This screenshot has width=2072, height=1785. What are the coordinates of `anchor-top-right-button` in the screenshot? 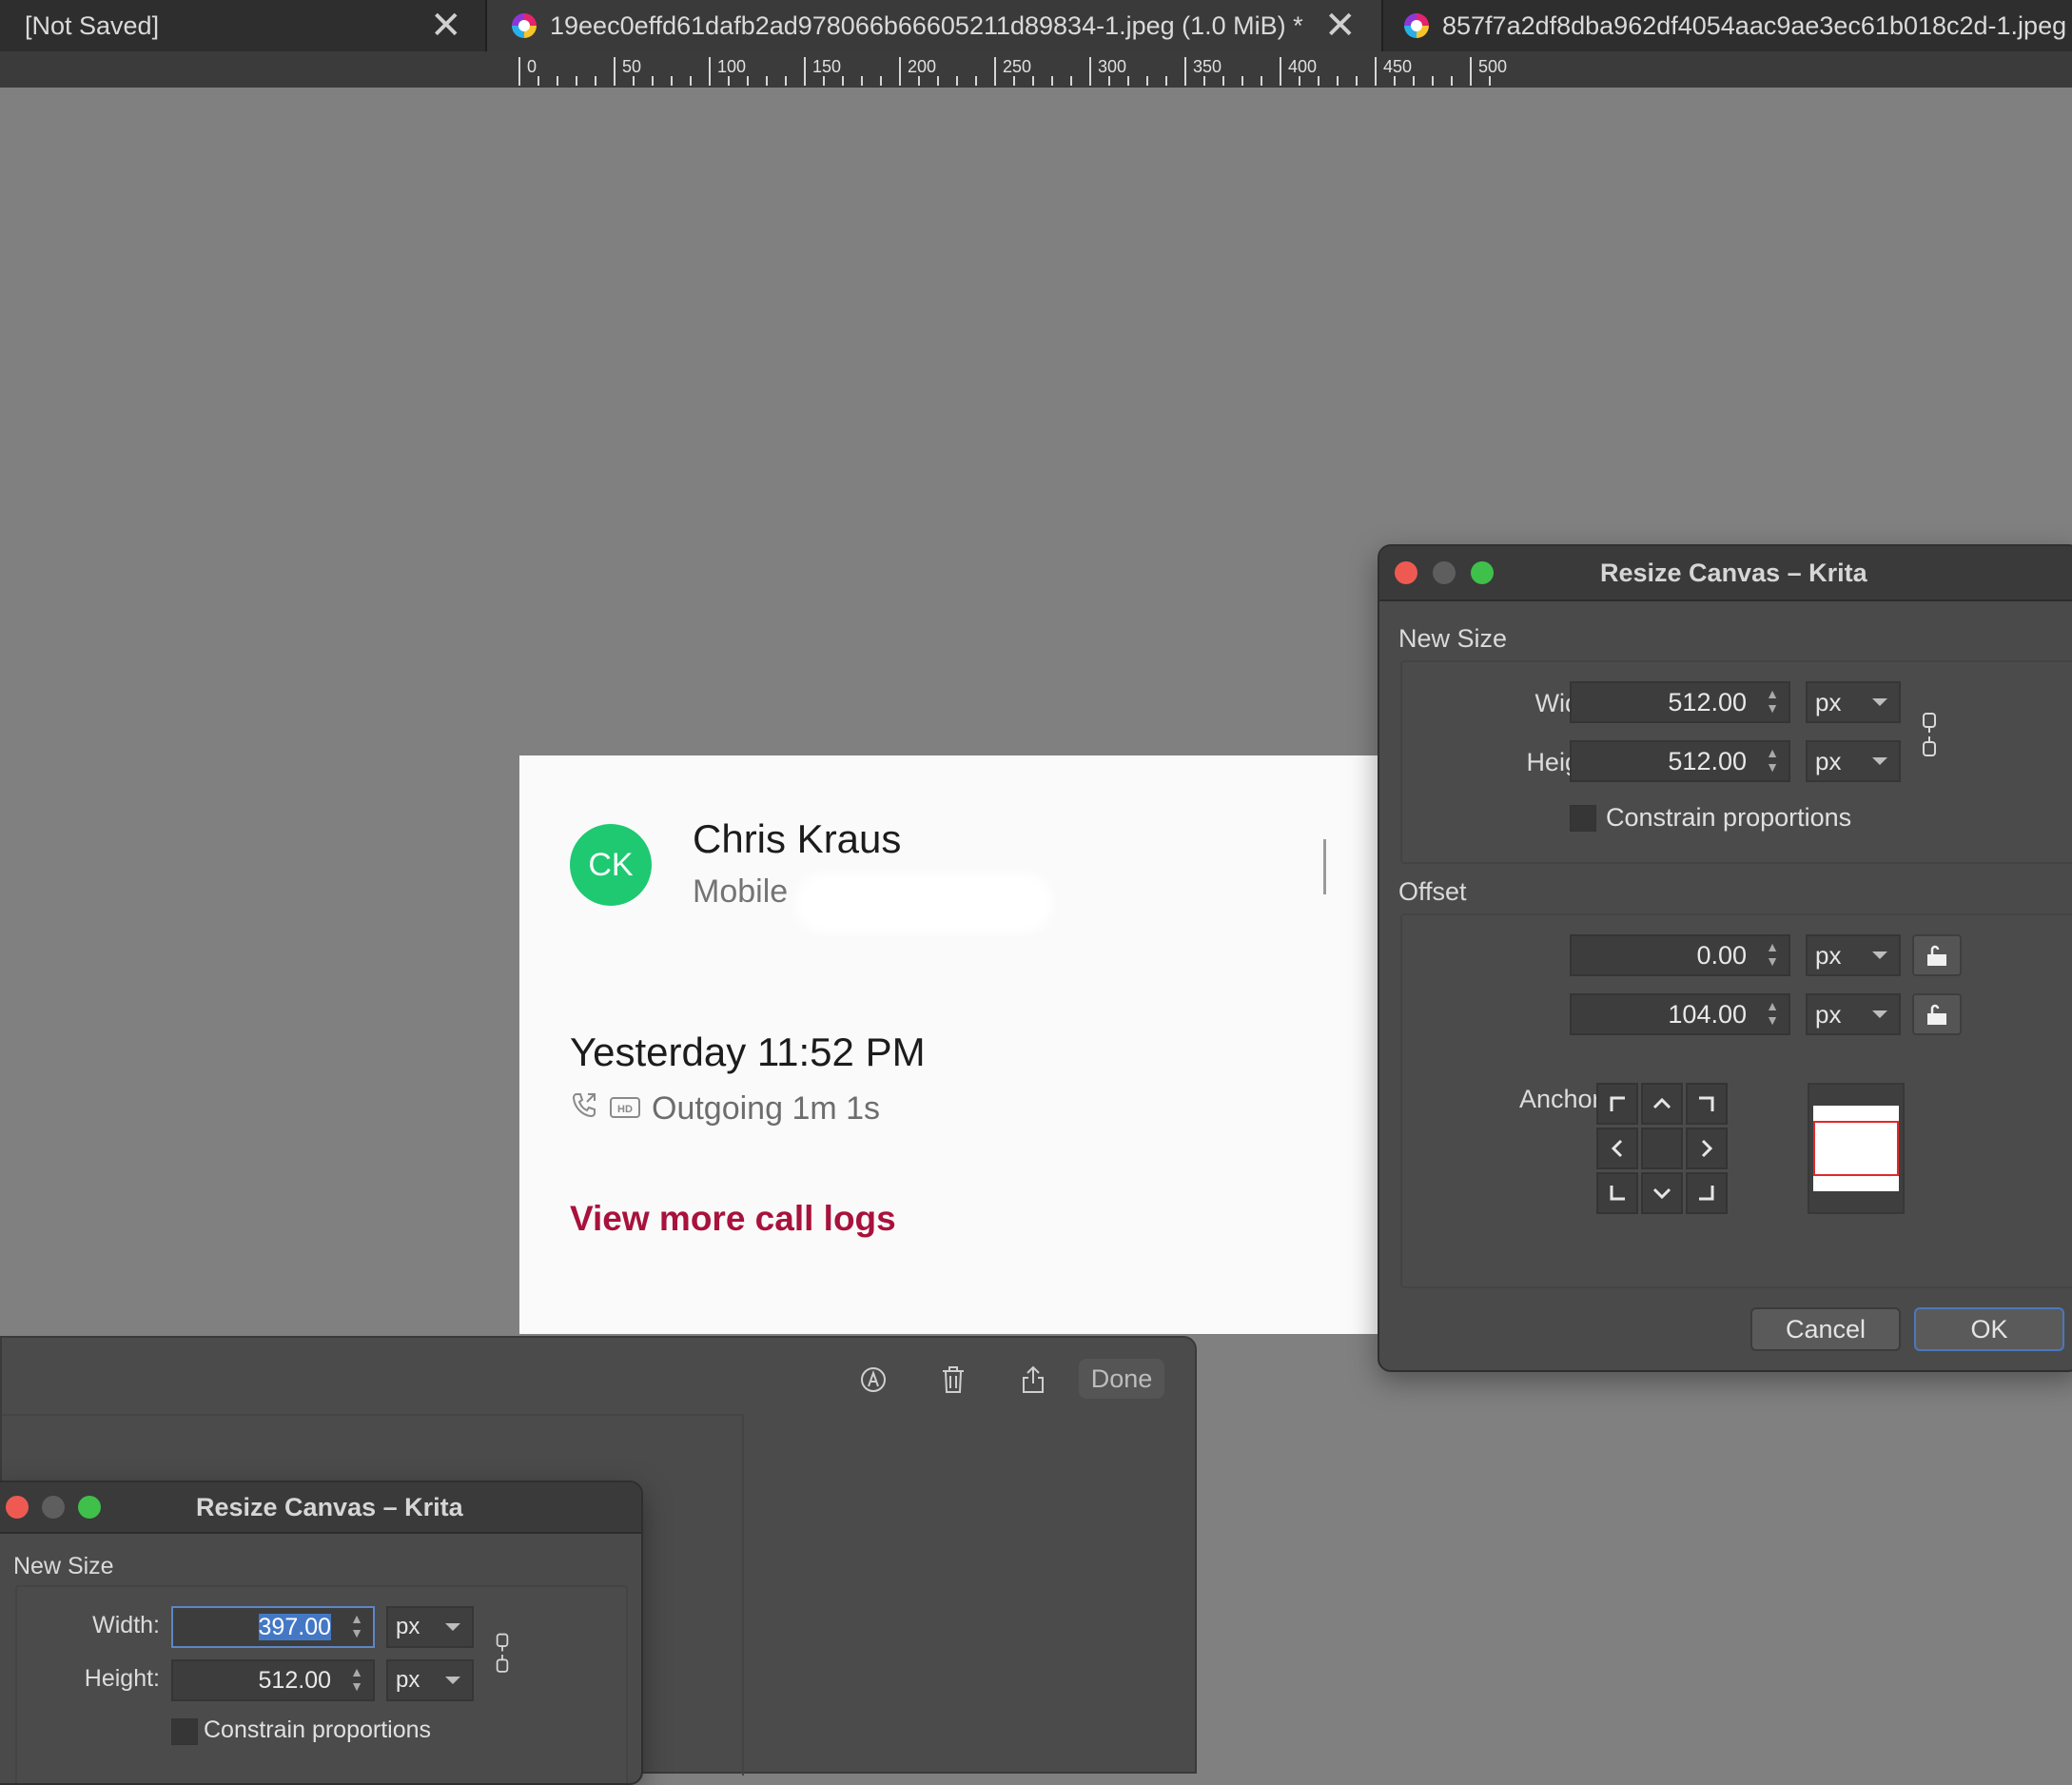 It's located at (1707, 1104).